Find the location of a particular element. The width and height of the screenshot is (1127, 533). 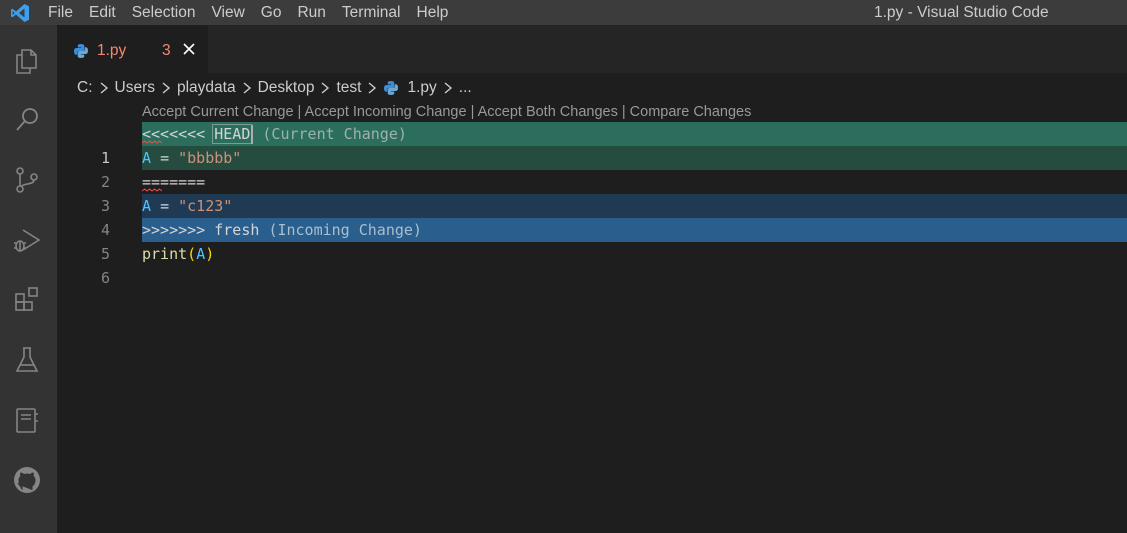

code-content: print(A) is located at coordinates (634, 254).